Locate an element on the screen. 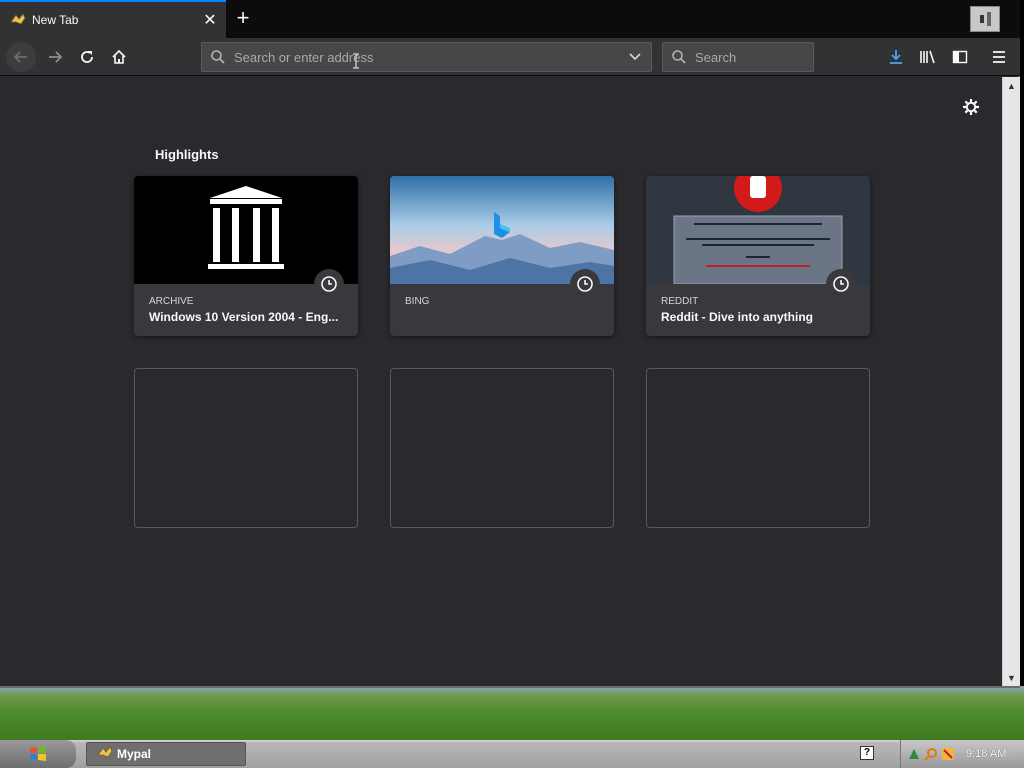  customize-button is located at coordinates (971, 107).